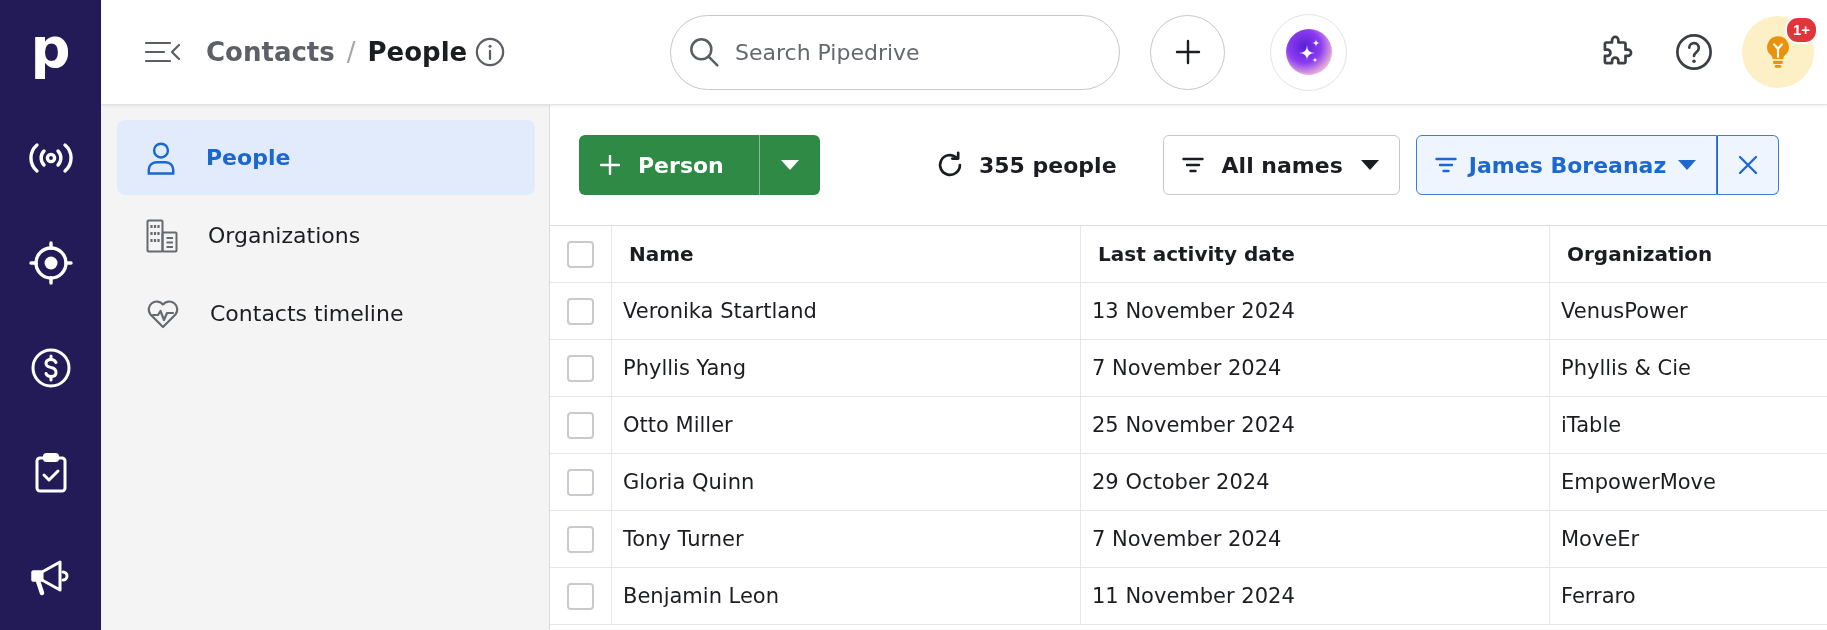  Describe the element at coordinates (1688, 482) in the screenshot. I see `table-cell: EmpowerMove` at that location.